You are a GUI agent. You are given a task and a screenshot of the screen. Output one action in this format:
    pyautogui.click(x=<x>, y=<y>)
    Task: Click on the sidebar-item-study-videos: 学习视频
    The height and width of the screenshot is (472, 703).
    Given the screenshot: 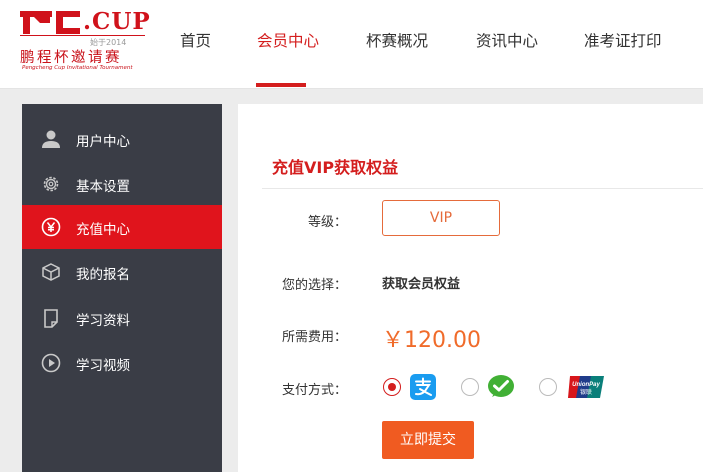 What is the action you would take?
    pyautogui.click(x=122, y=363)
    